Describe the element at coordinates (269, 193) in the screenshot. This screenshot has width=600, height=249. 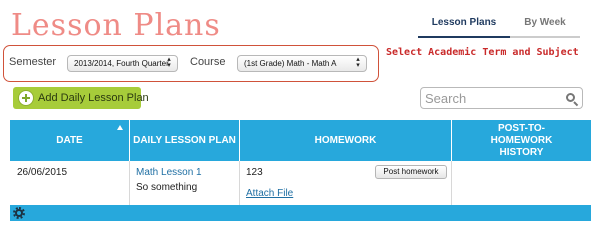
I see `attach-file-link: Attach File` at that location.